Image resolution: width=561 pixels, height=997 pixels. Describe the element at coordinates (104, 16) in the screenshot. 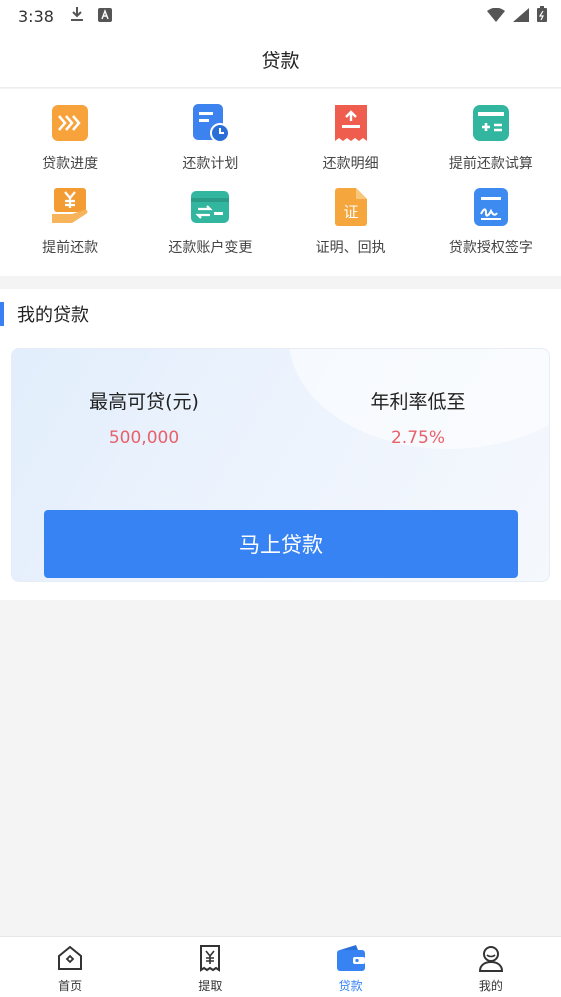

I see `a-badge-icon` at that location.